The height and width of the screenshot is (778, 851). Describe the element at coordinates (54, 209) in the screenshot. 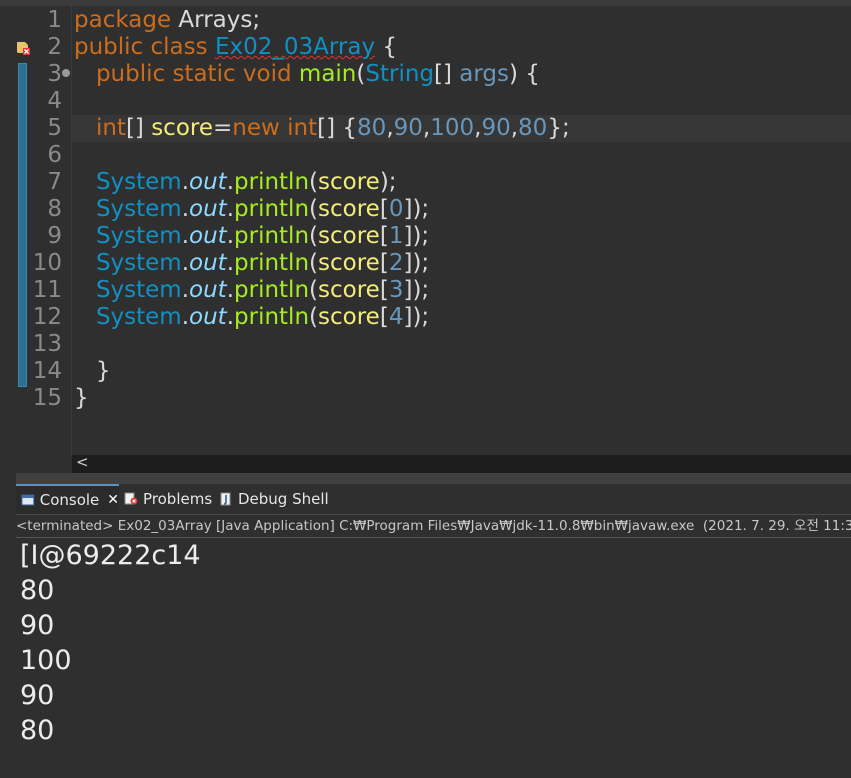

I see `line-number: 8` at that location.